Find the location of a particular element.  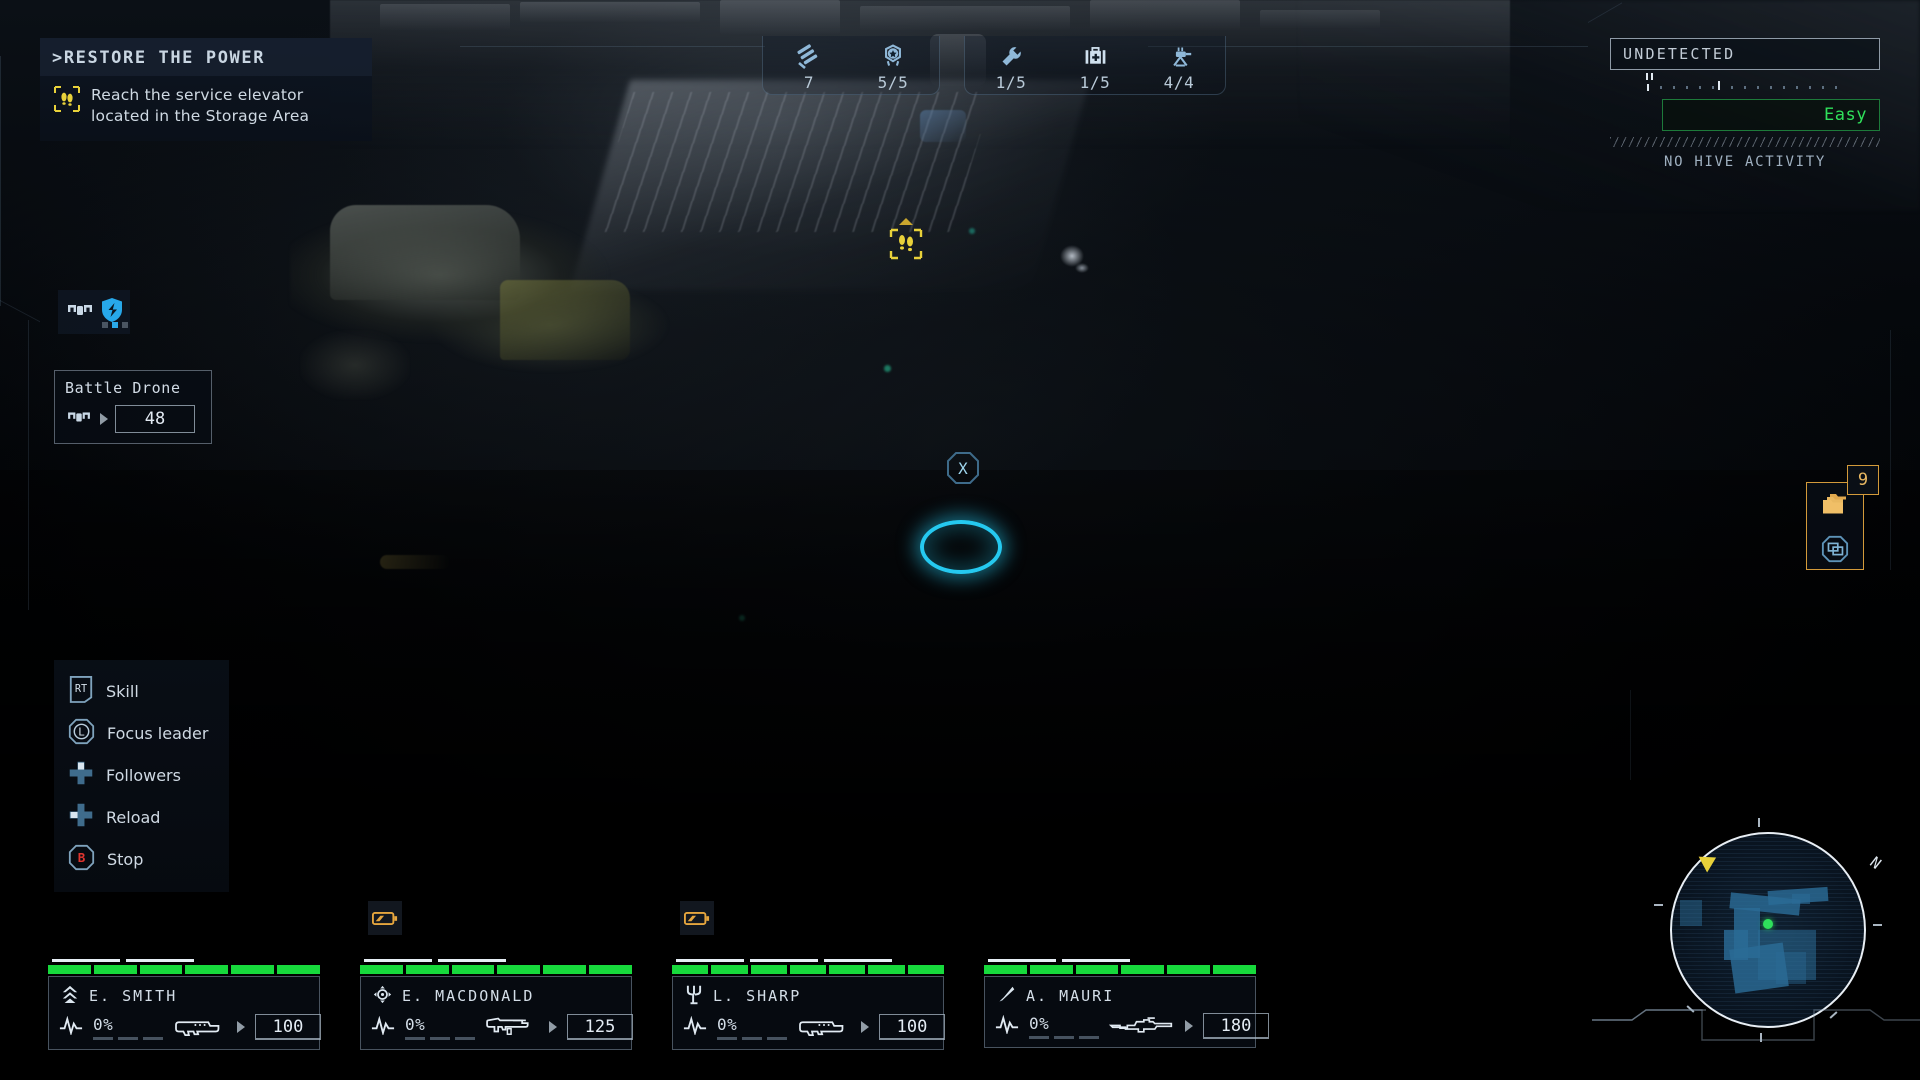

squad-name-row: E. SMITH is located at coordinates (184, 996).